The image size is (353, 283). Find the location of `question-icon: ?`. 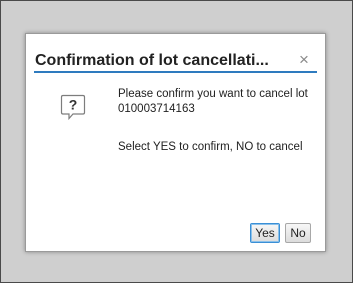

question-icon: ? is located at coordinates (73, 107).